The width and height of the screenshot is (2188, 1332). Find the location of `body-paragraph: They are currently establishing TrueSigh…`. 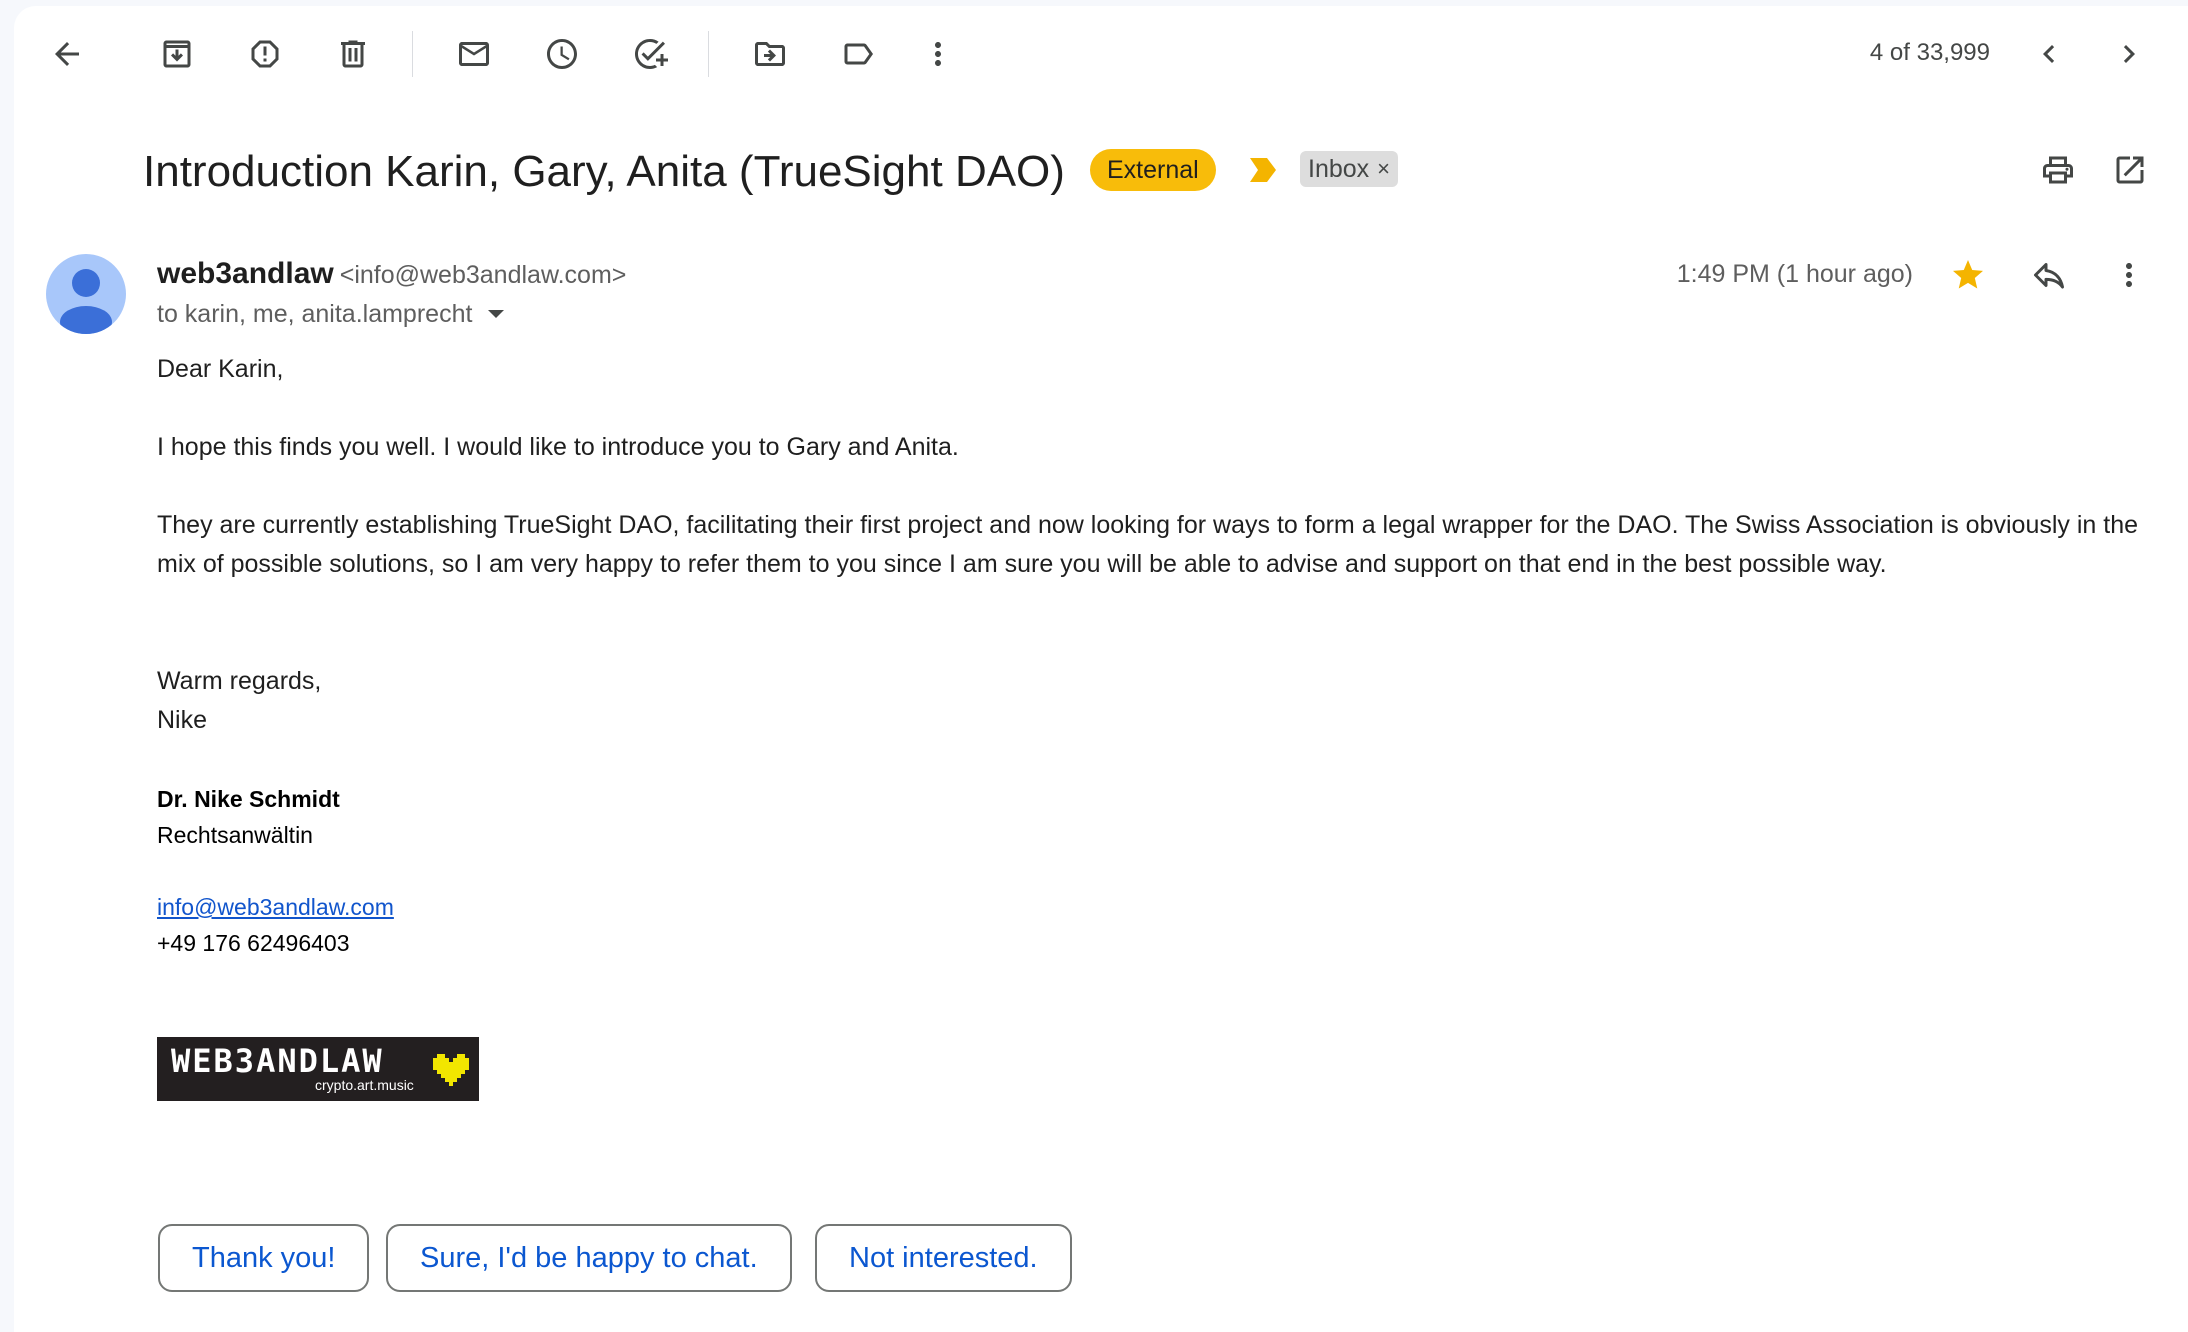

body-paragraph: They are currently establishing TrueSigh… is located at coordinates (1148, 544).